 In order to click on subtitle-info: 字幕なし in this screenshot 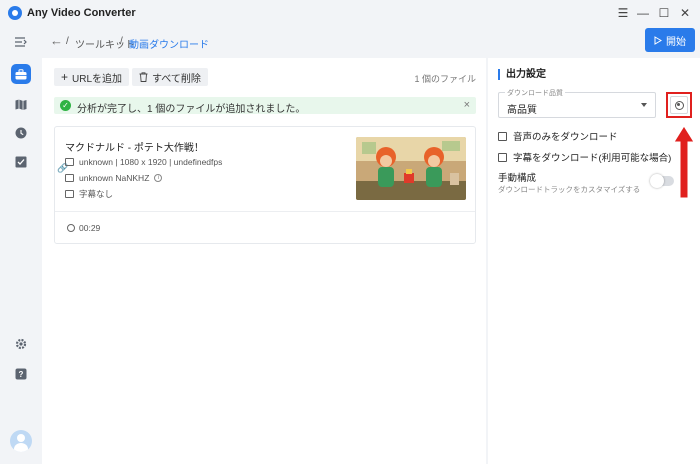, I will do `click(89, 194)`.